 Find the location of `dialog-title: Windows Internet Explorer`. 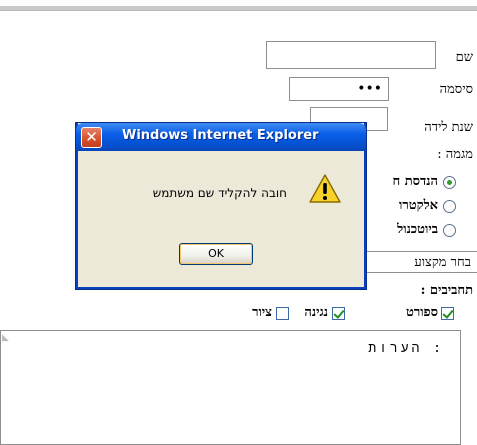

dialog-title: Windows Internet Explorer is located at coordinates (220, 135).